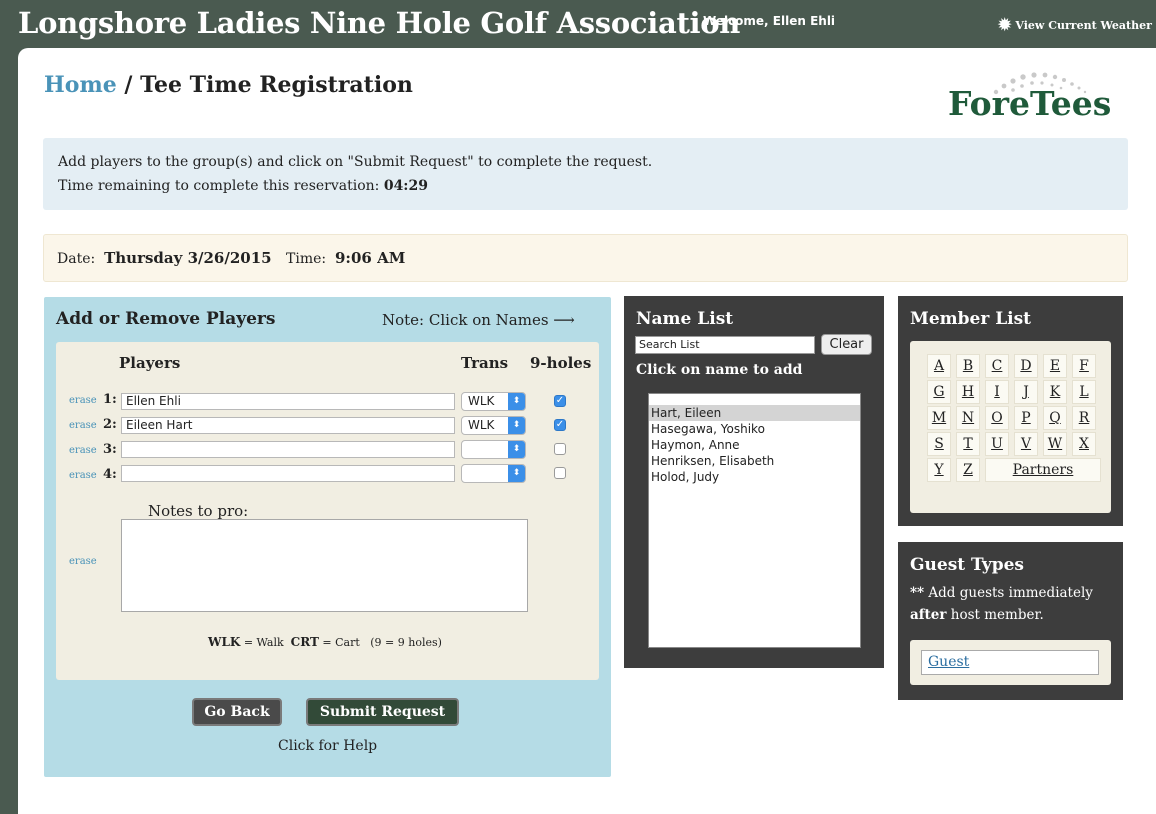  What do you see at coordinates (939, 392) in the screenshot?
I see `member-letter-g: G` at bounding box center [939, 392].